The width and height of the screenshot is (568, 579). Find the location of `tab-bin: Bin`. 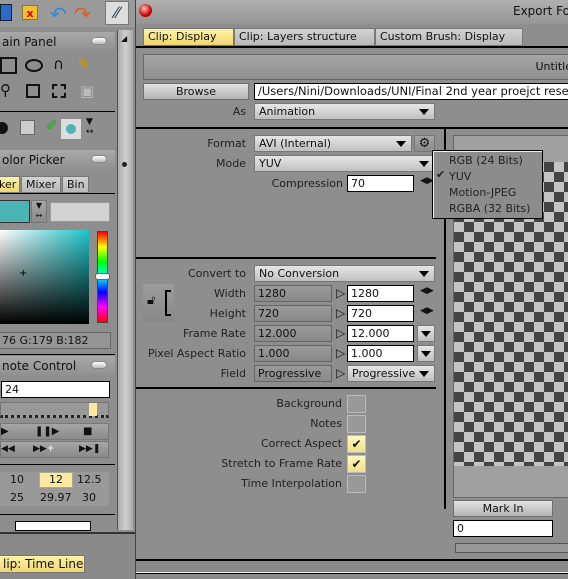

tab-bin: Bin is located at coordinates (75, 184).